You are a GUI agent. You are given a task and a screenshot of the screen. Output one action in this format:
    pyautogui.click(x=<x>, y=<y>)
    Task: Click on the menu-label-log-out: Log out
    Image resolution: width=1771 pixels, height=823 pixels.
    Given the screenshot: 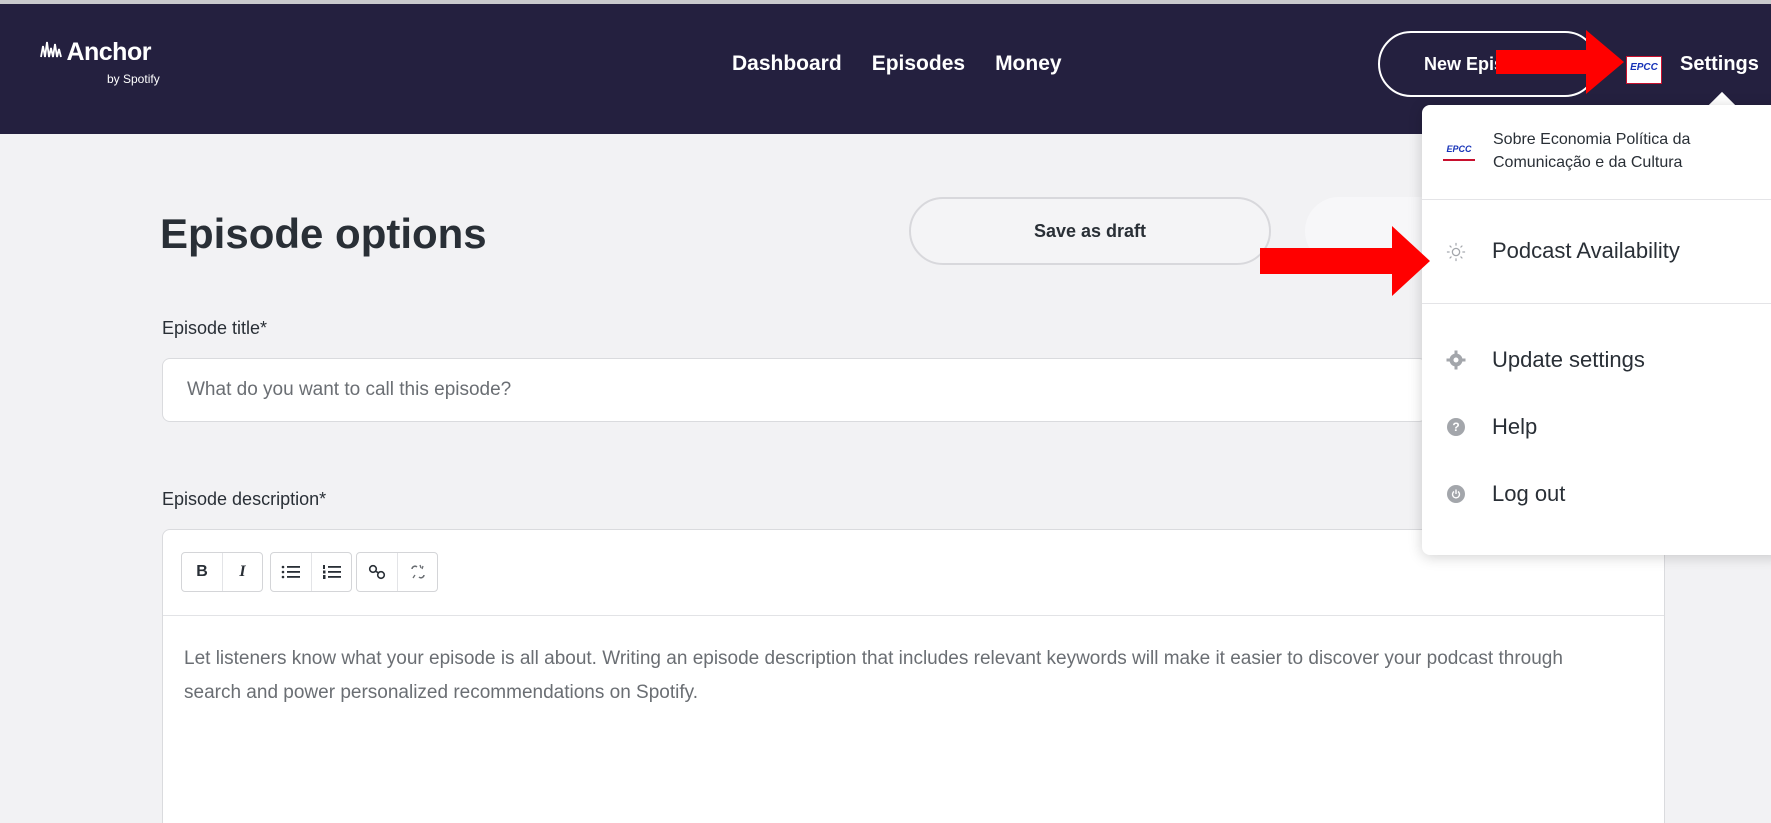 What is the action you would take?
    pyautogui.click(x=1529, y=493)
    